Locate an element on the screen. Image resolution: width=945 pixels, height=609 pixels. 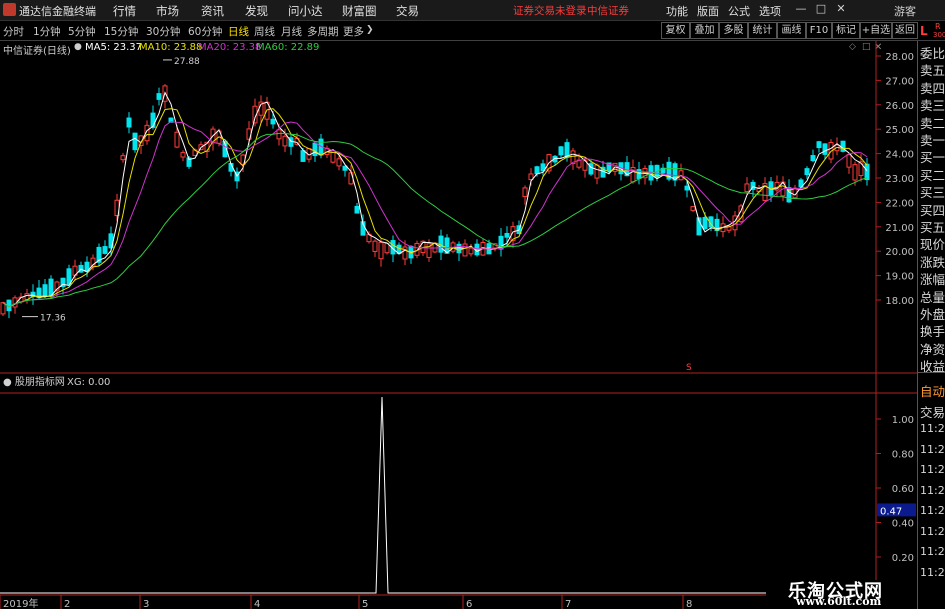
sell-marker: S is located at coordinates (689, 368).